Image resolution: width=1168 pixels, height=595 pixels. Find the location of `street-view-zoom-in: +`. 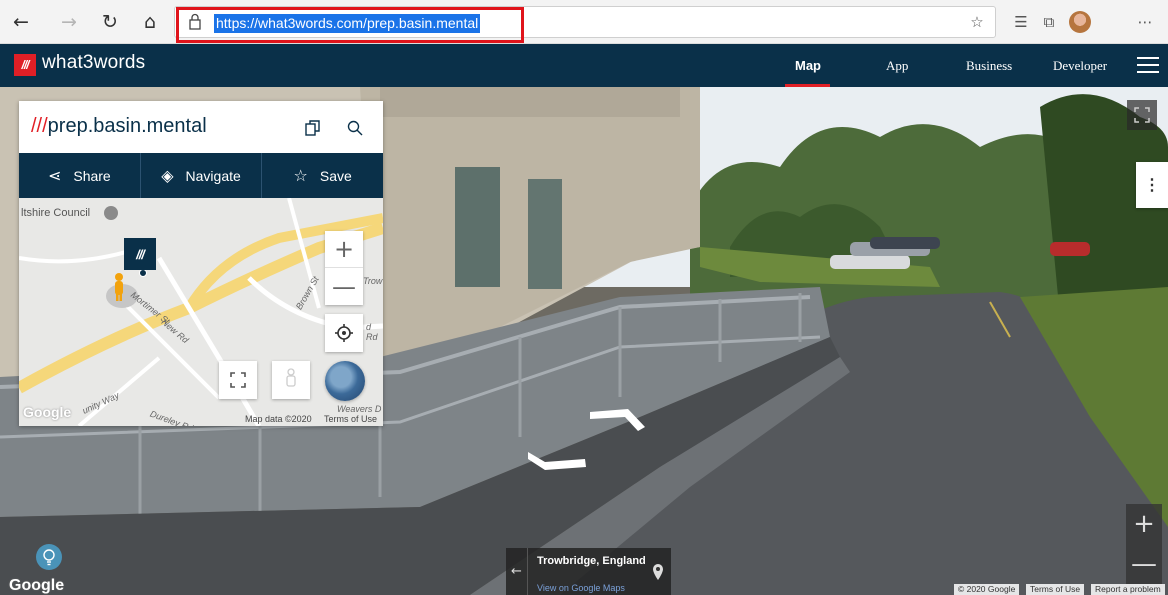

street-view-zoom-in: + is located at coordinates (1144, 524).